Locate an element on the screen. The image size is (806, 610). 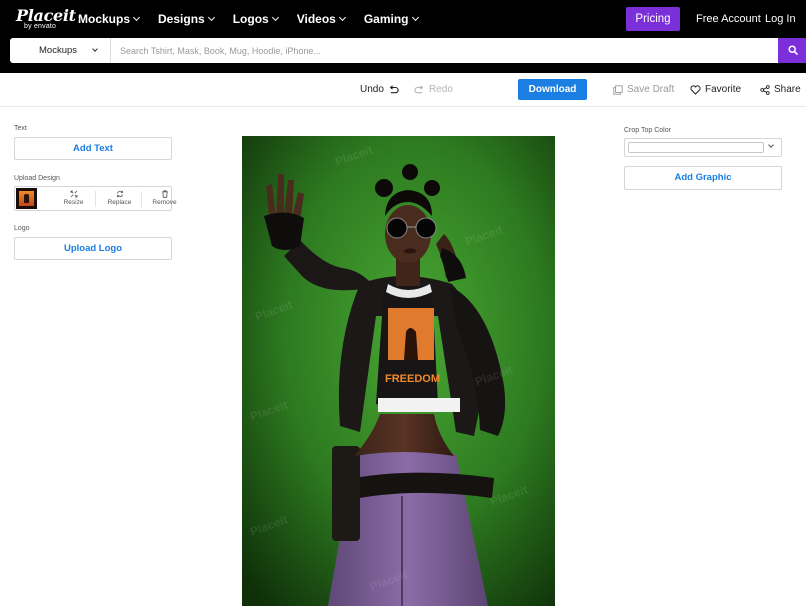
search-input is located at coordinates (440, 50).